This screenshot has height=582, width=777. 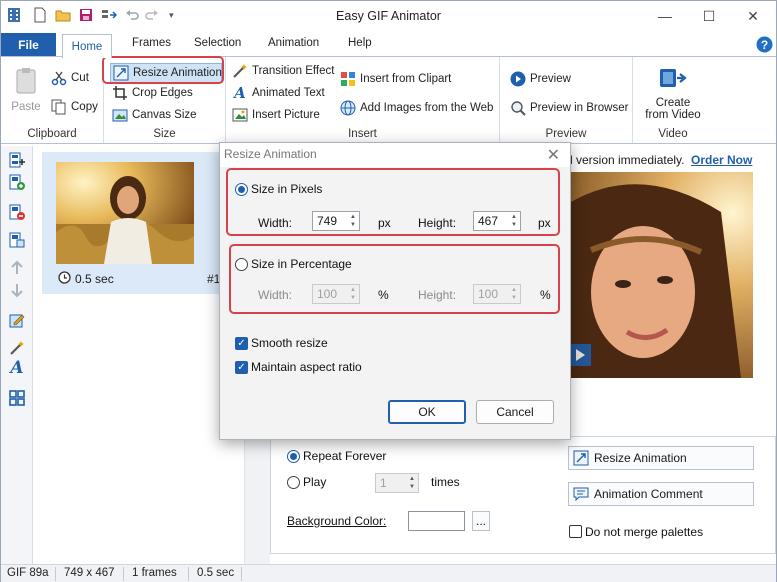 What do you see at coordinates (151, 43) in the screenshot?
I see `tab-frames: Frames` at bounding box center [151, 43].